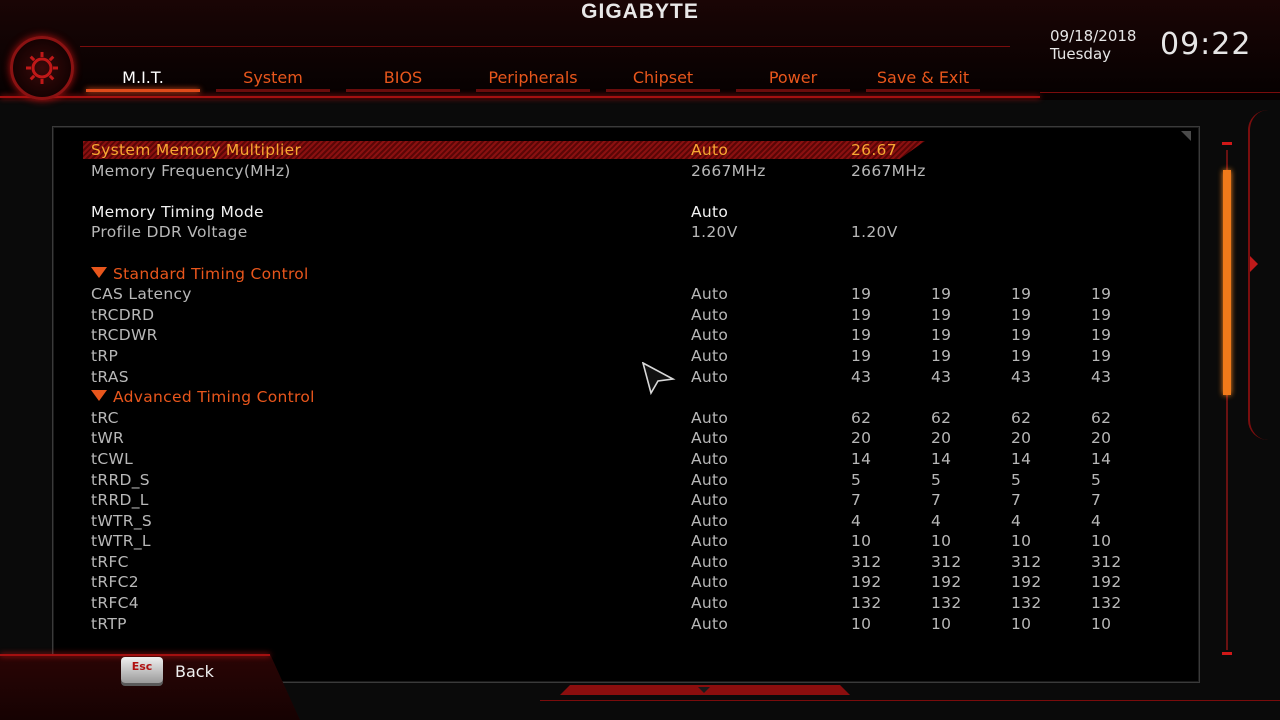 The width and height of the screenshot is (1280, 720). Describe the element at coordinates (120, 500) in the screenshot. I see `timing-label: tRRD_L` at that location.